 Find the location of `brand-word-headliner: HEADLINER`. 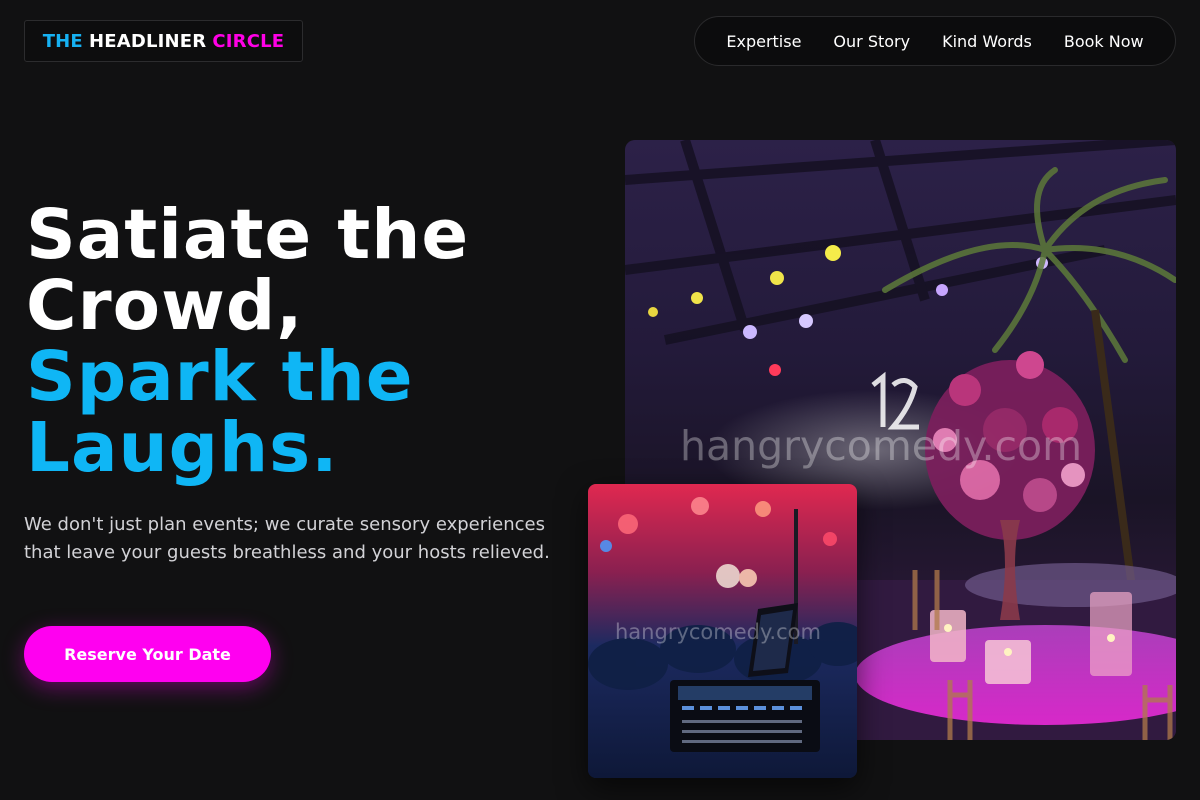

brand-word-headliner: HEADLINER is located at coordinates (147, 41).